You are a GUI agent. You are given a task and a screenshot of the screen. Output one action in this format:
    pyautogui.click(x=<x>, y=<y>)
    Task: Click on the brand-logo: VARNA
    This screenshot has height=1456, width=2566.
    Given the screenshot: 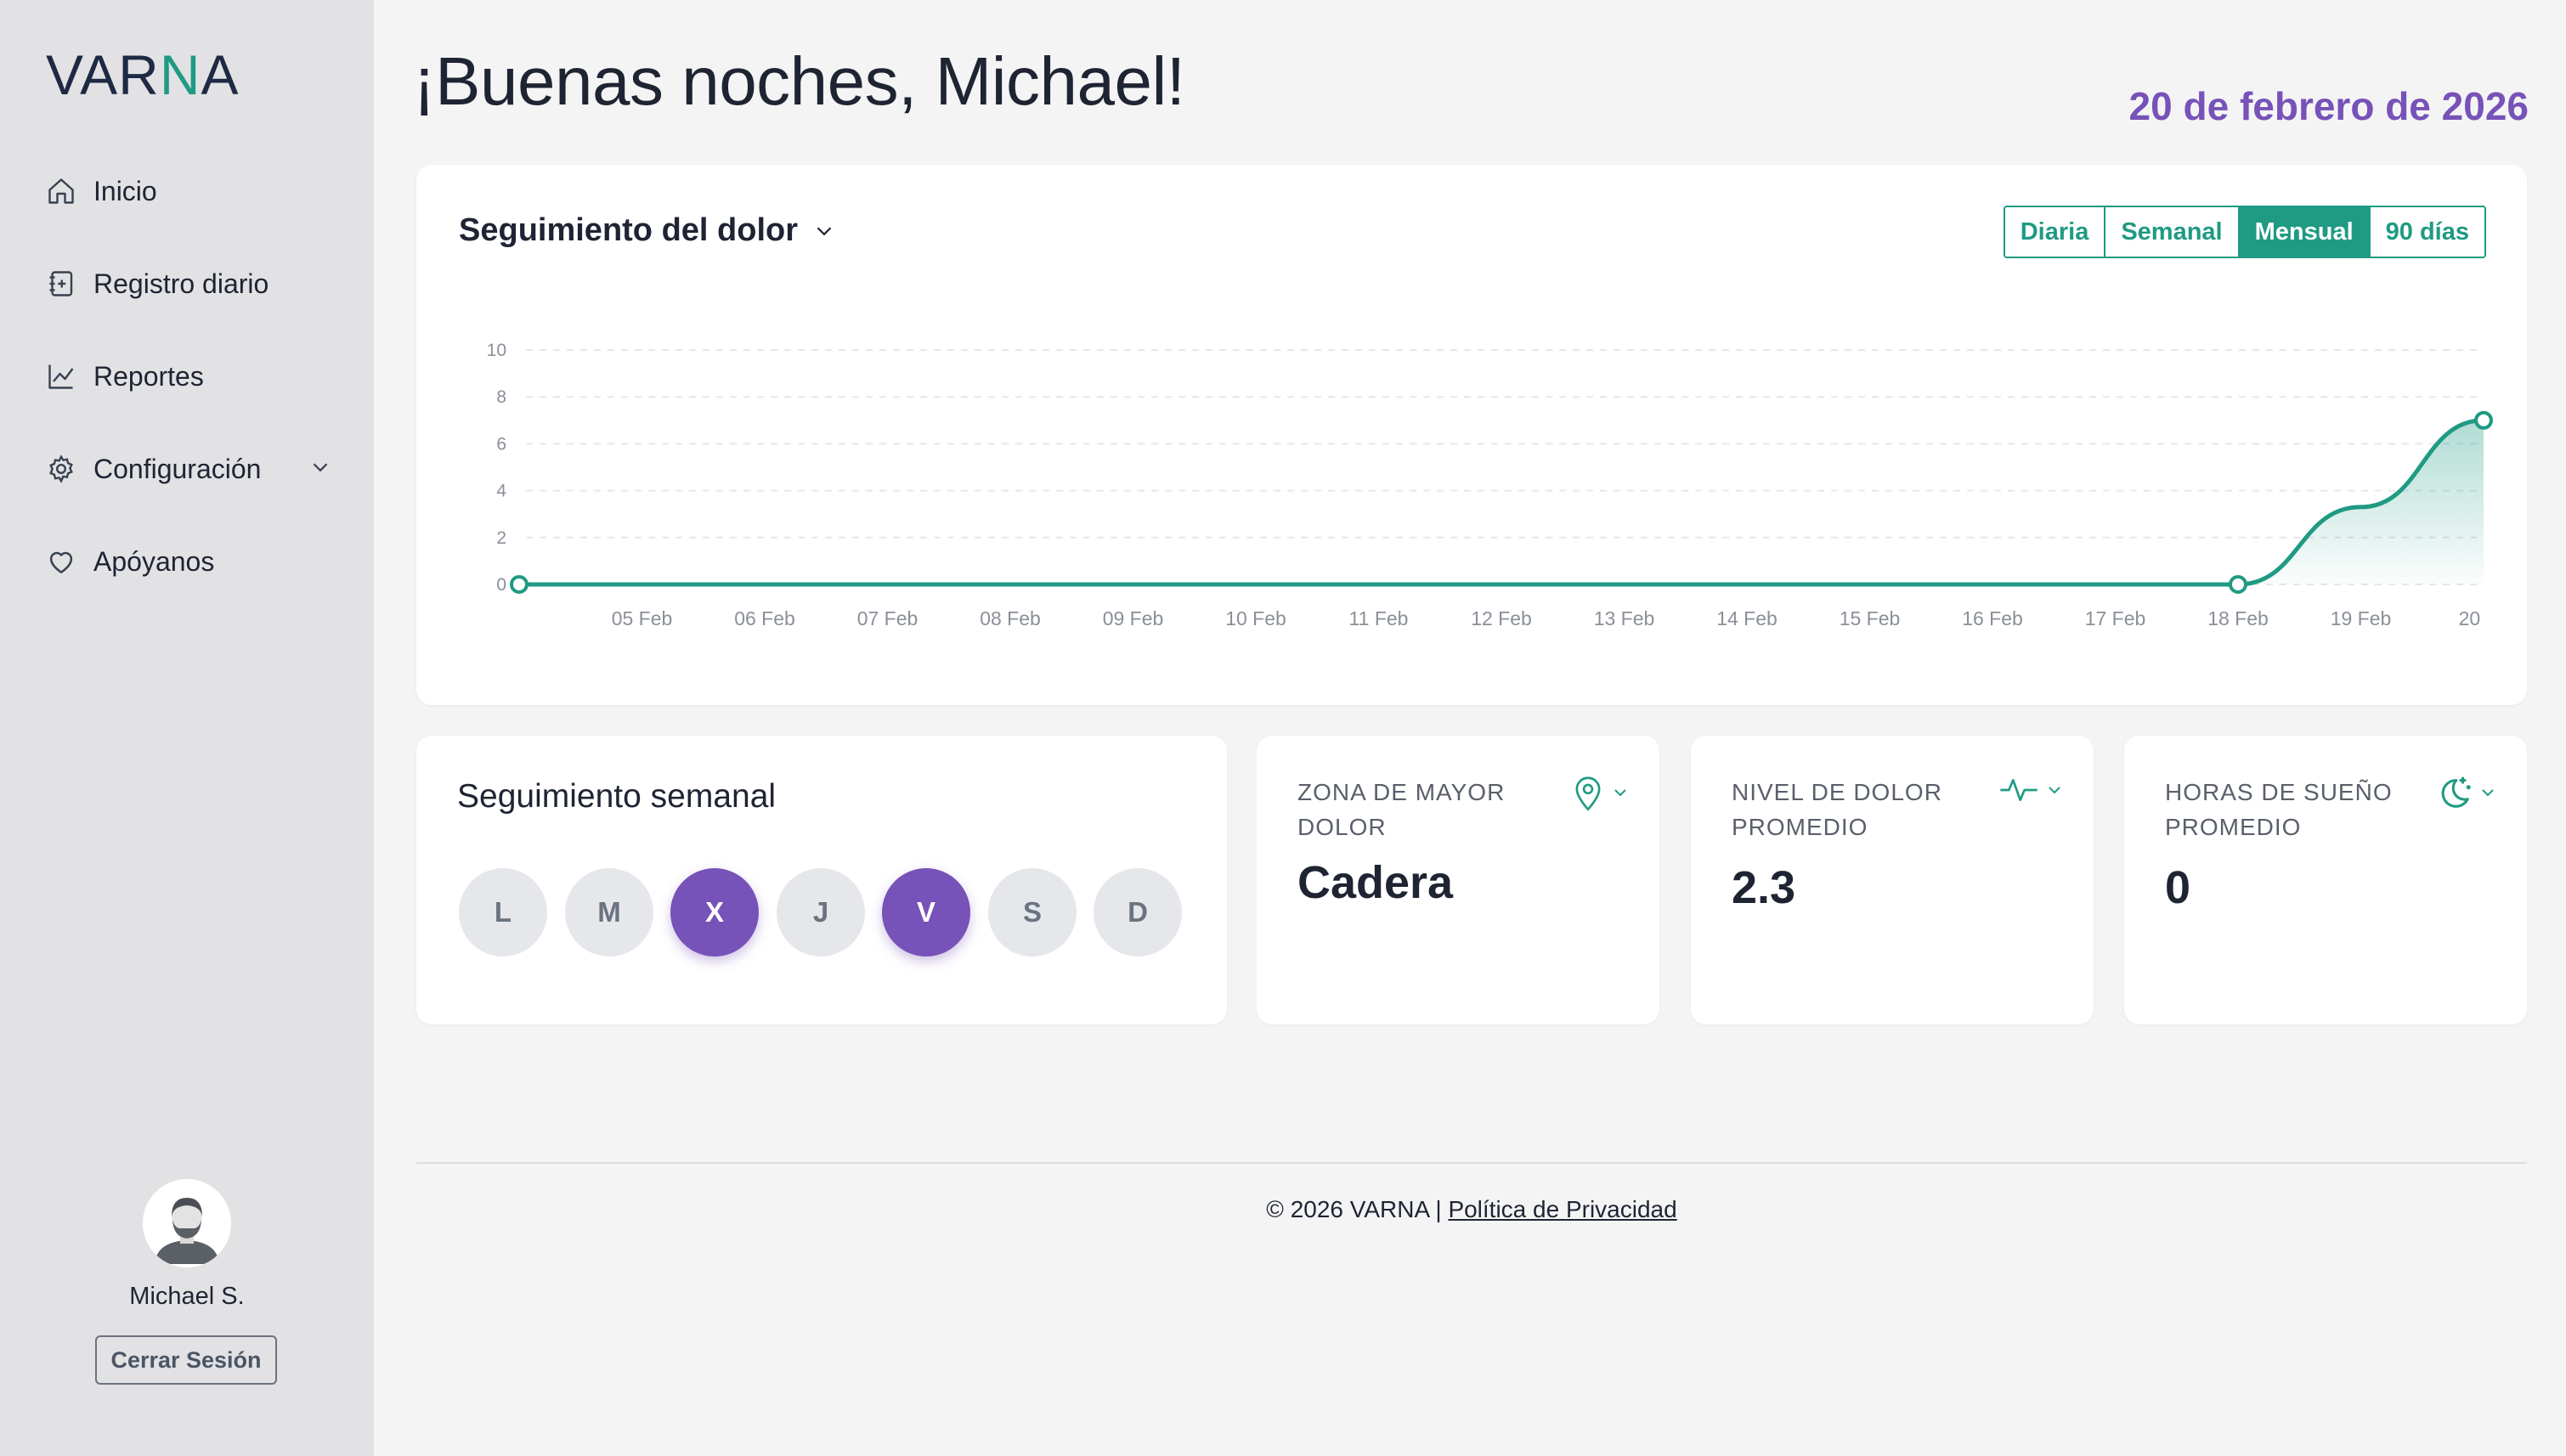 What is the action you would take?
    pyautogui.click(x=143, y=74)
    